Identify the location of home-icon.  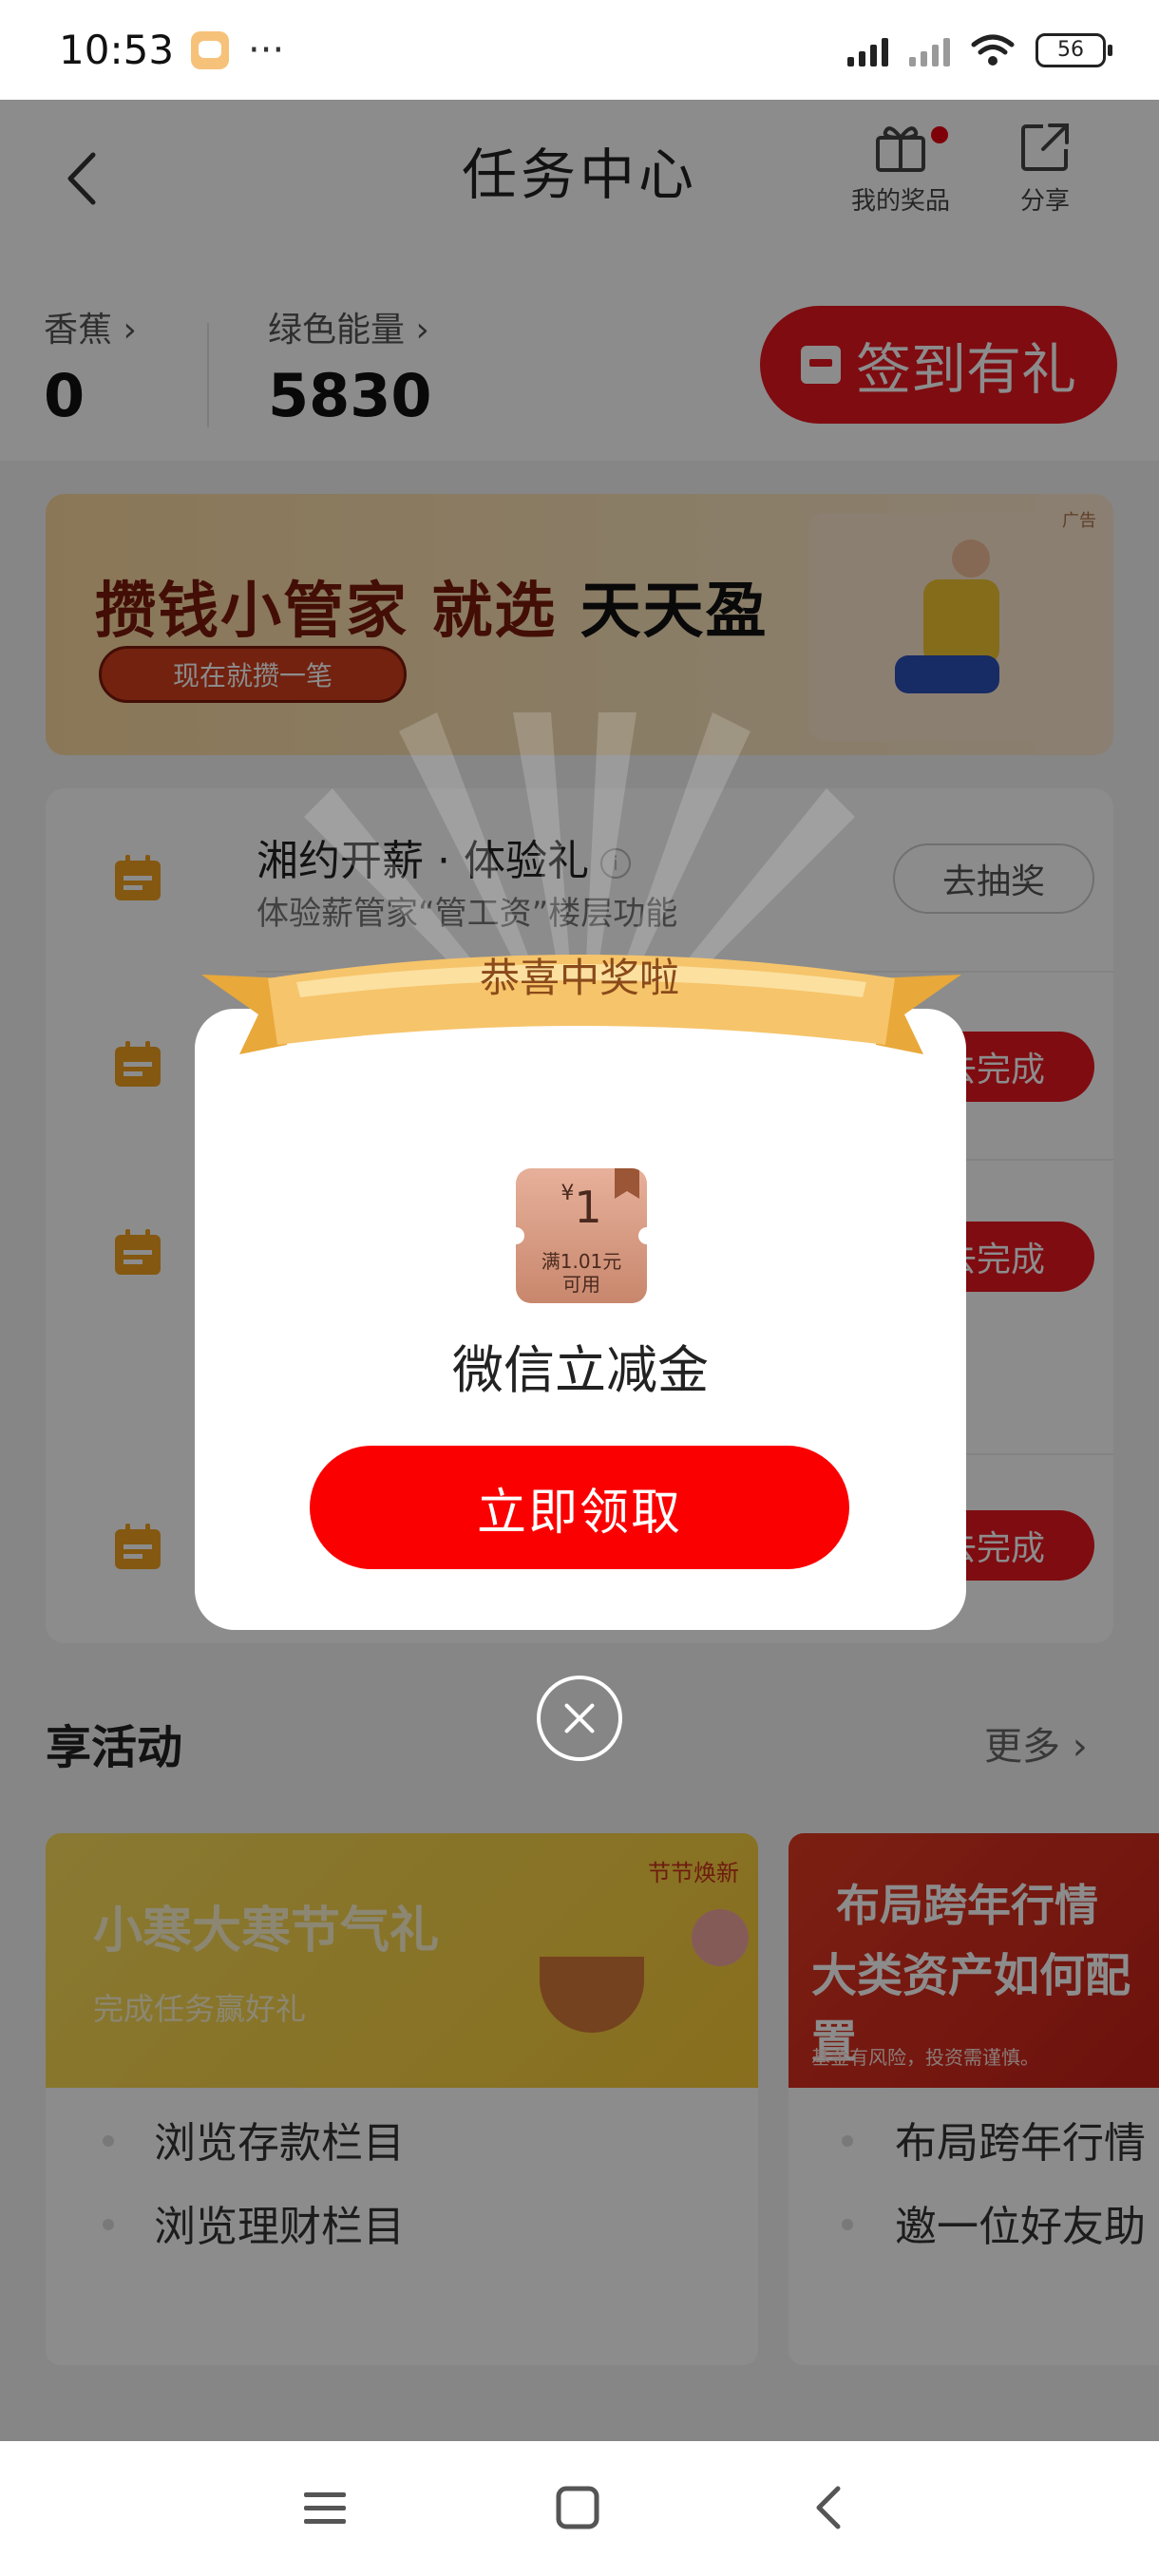
(577, 2507).